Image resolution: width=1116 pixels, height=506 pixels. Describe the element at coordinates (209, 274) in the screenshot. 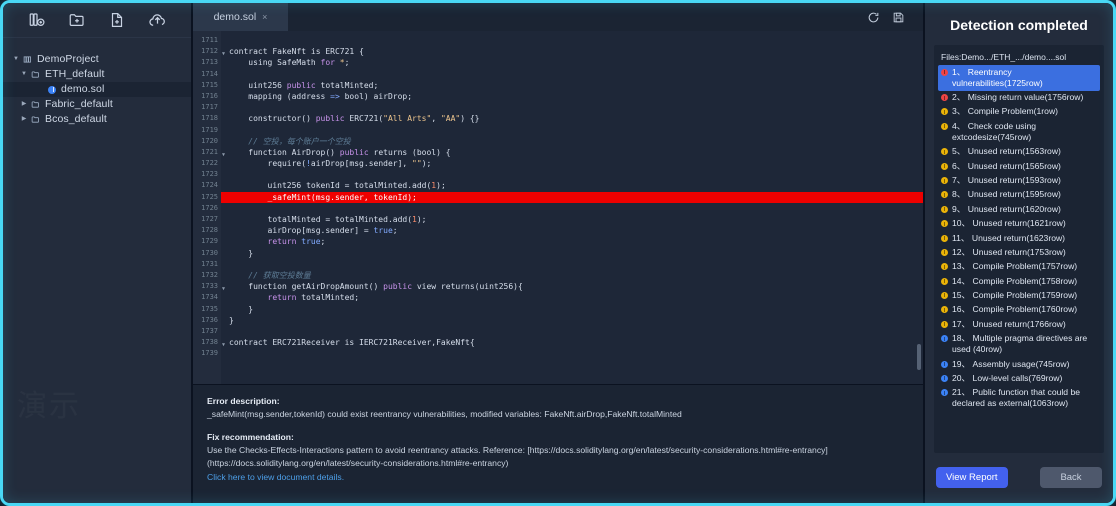

I see `line-number: 1732` at that location.